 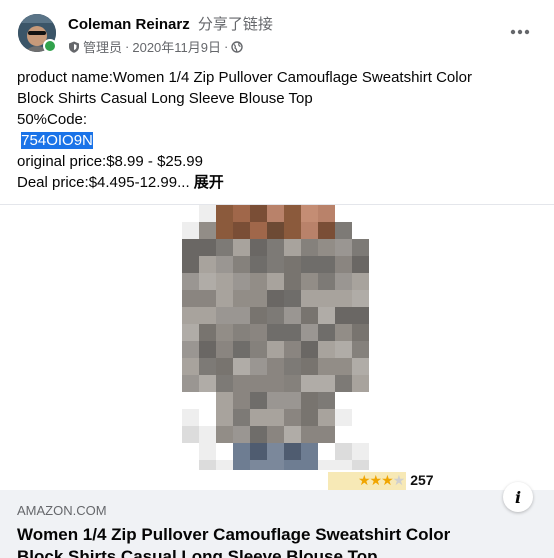 What do you see at coordinates (422, 480) in the screenshot?
I see `rating-count: 257` at bounding box center [422, 480].